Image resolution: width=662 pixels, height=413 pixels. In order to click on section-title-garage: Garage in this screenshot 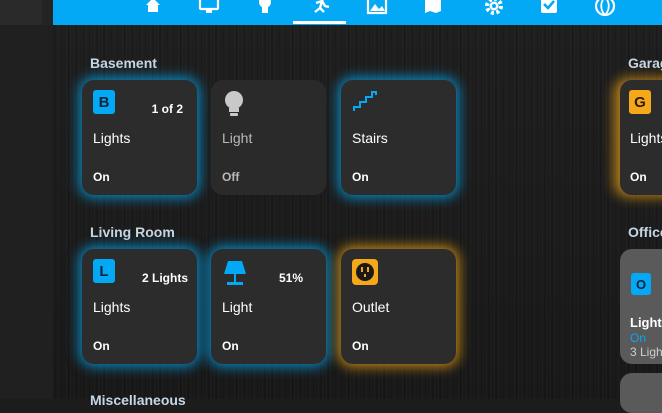, I will do `click(645, 63)`.